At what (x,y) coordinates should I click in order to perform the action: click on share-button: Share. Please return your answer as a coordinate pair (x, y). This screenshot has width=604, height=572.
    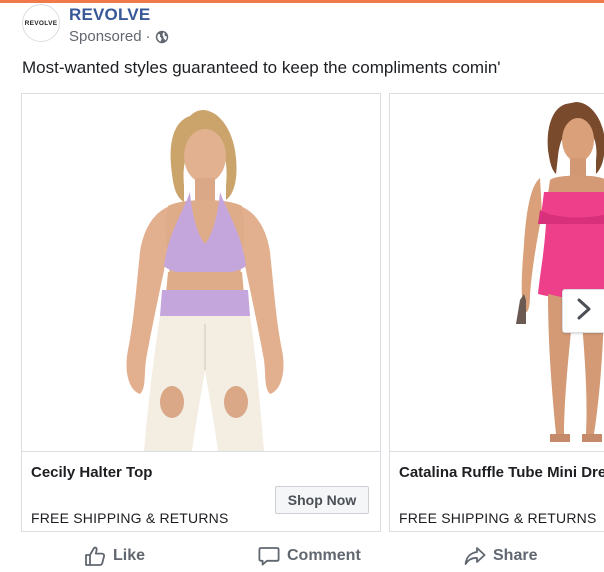
    Looking at the image, I should click on (500, 556).